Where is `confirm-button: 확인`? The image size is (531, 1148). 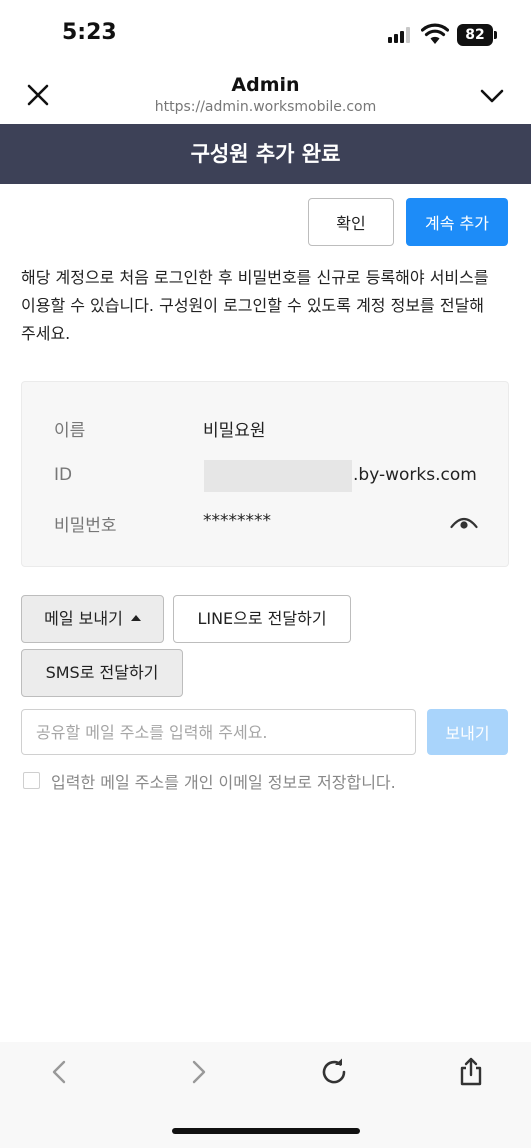
confirm-button: 확인 is located at coordinates (351, 222).